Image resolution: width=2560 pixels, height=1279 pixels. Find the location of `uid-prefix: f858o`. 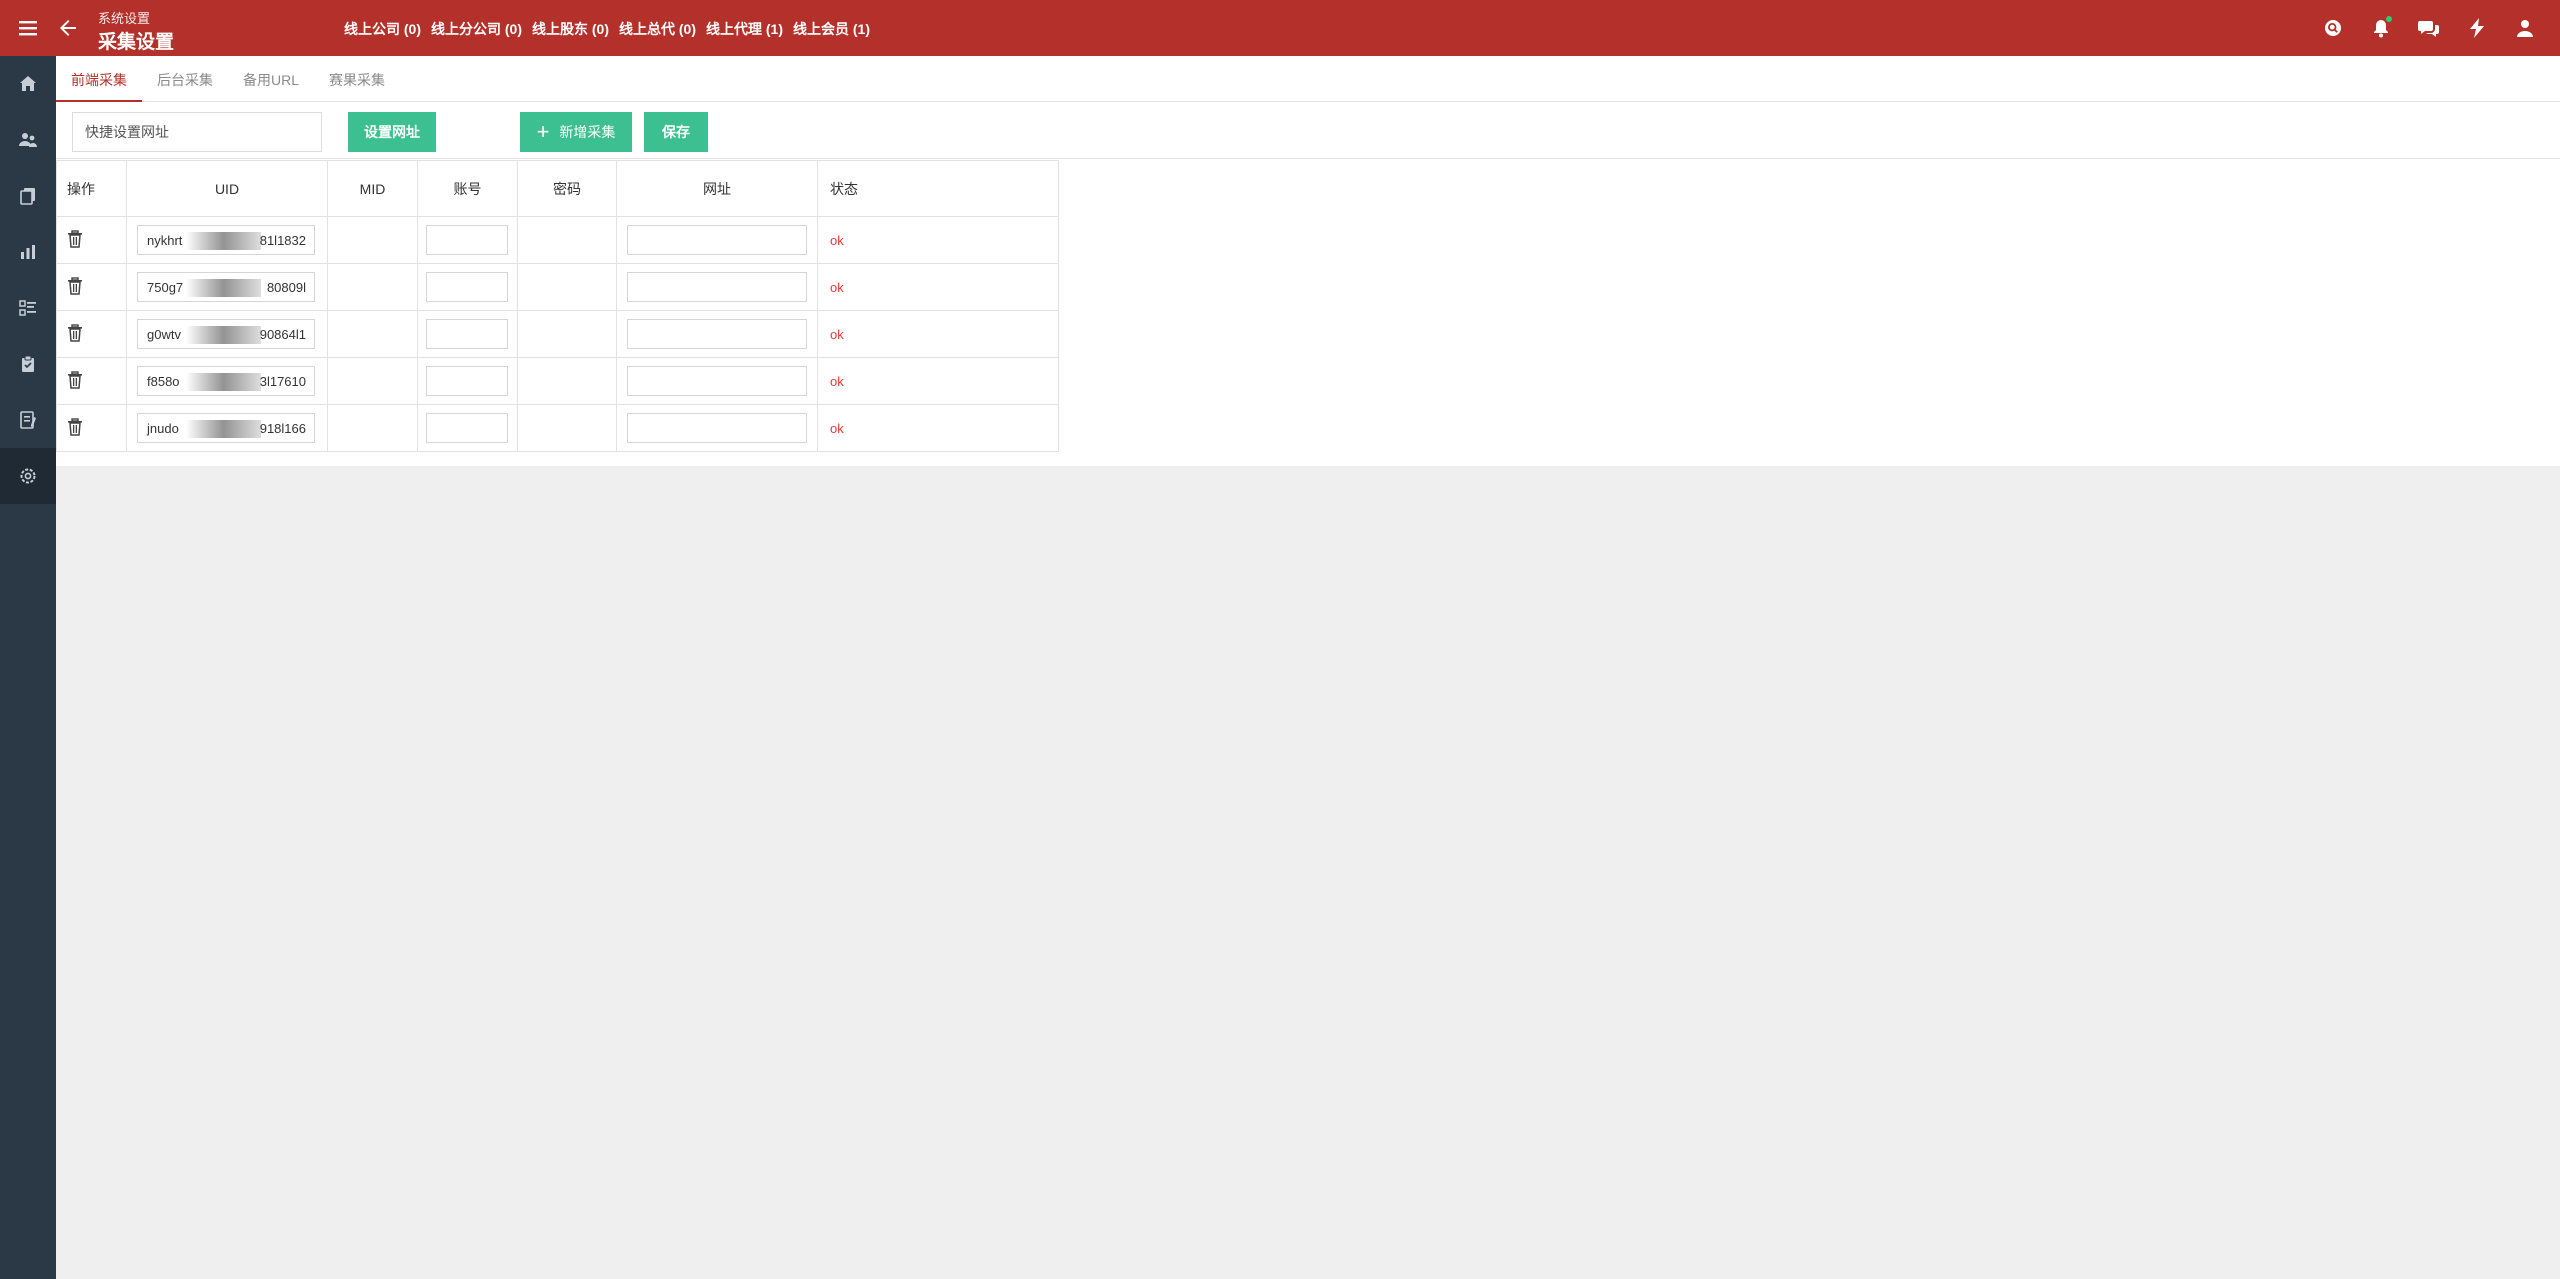

uid-prefix: f858o is located at coordinates (163, 381).